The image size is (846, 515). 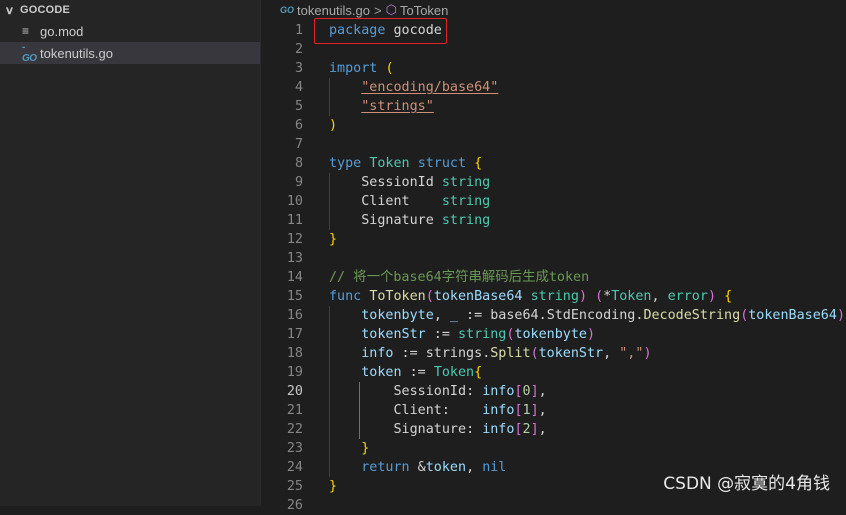 I want to click on code-line: 18 info := strings.Split(tokenStr, ","), so click(x=554, y=353).